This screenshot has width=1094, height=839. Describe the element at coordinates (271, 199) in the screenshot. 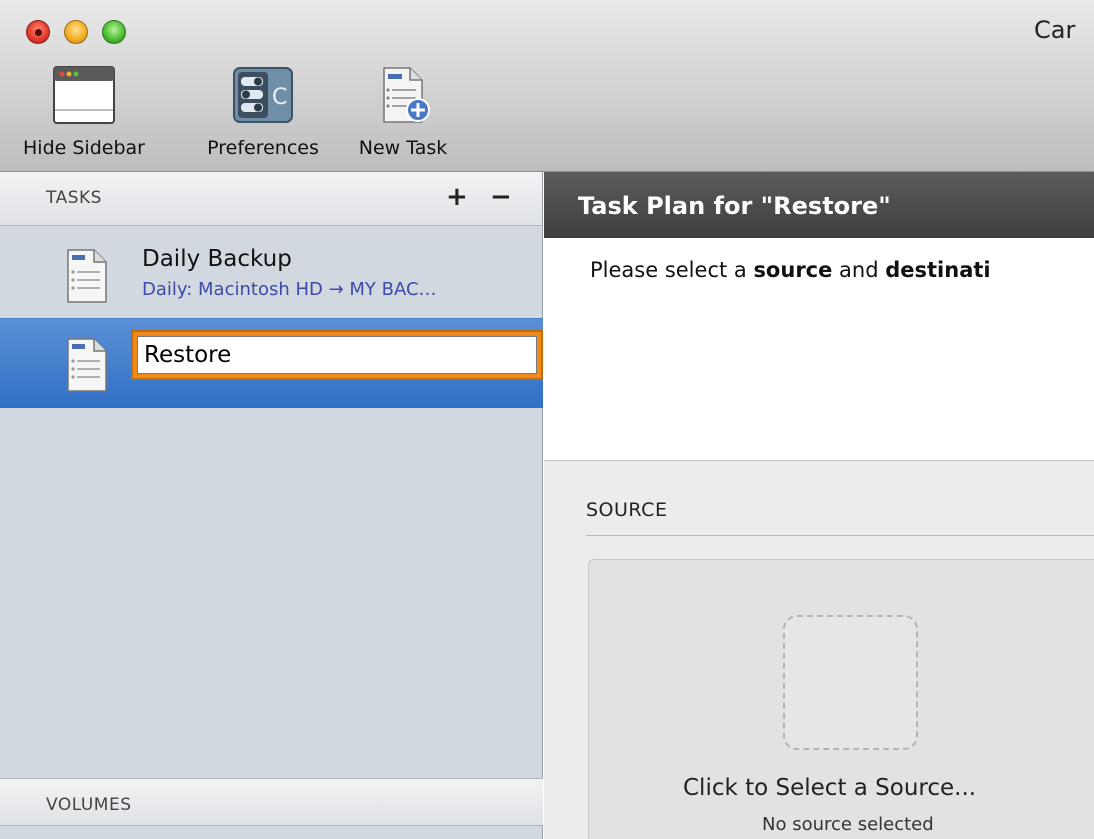

I see `tasks-header: TASKS + −` at that location.